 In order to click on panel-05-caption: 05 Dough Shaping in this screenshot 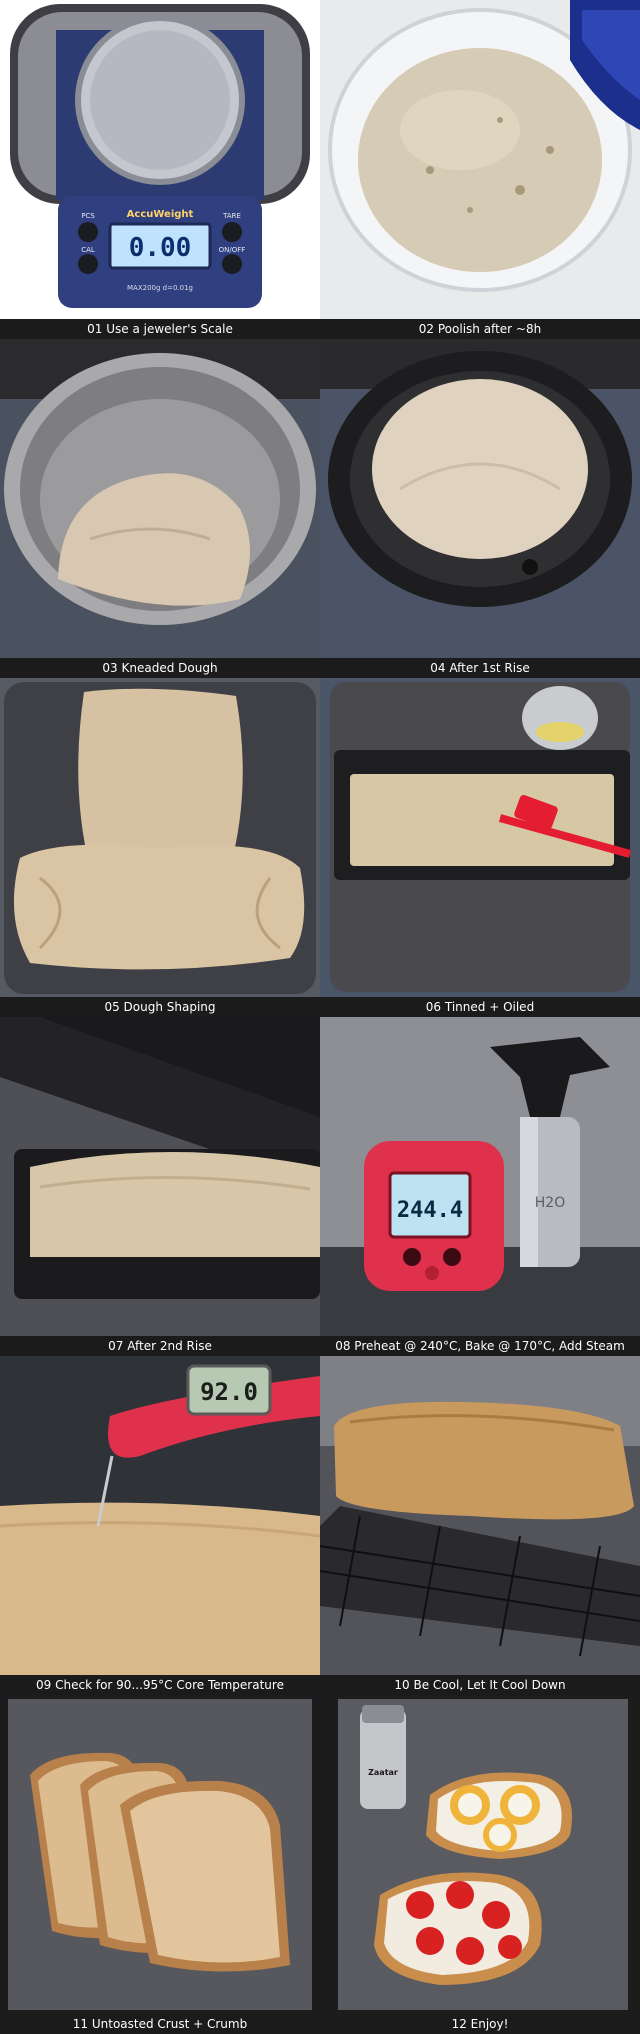, I will do `click(160, 1007)`.